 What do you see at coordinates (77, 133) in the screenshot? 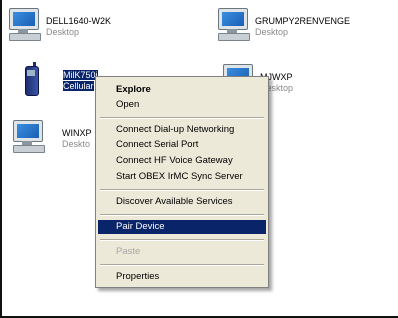
I see `device-name: WINXP` at bounding box center [77, 133].